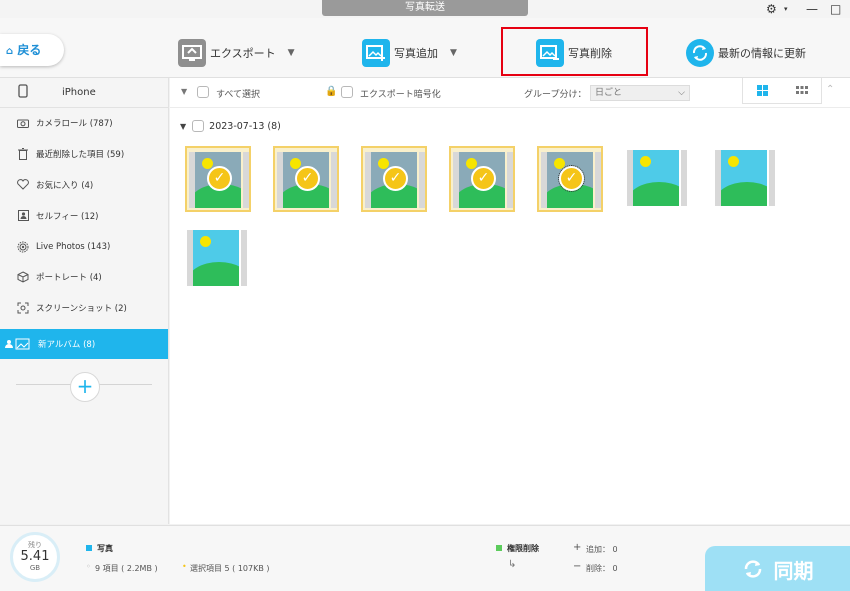 The width and height of the screenshot is (850, 591). What do you see at coordinates (512, 564) in the screenshot?
I see `return-arrow-icon: ↳` at bounding box center [512, 564].